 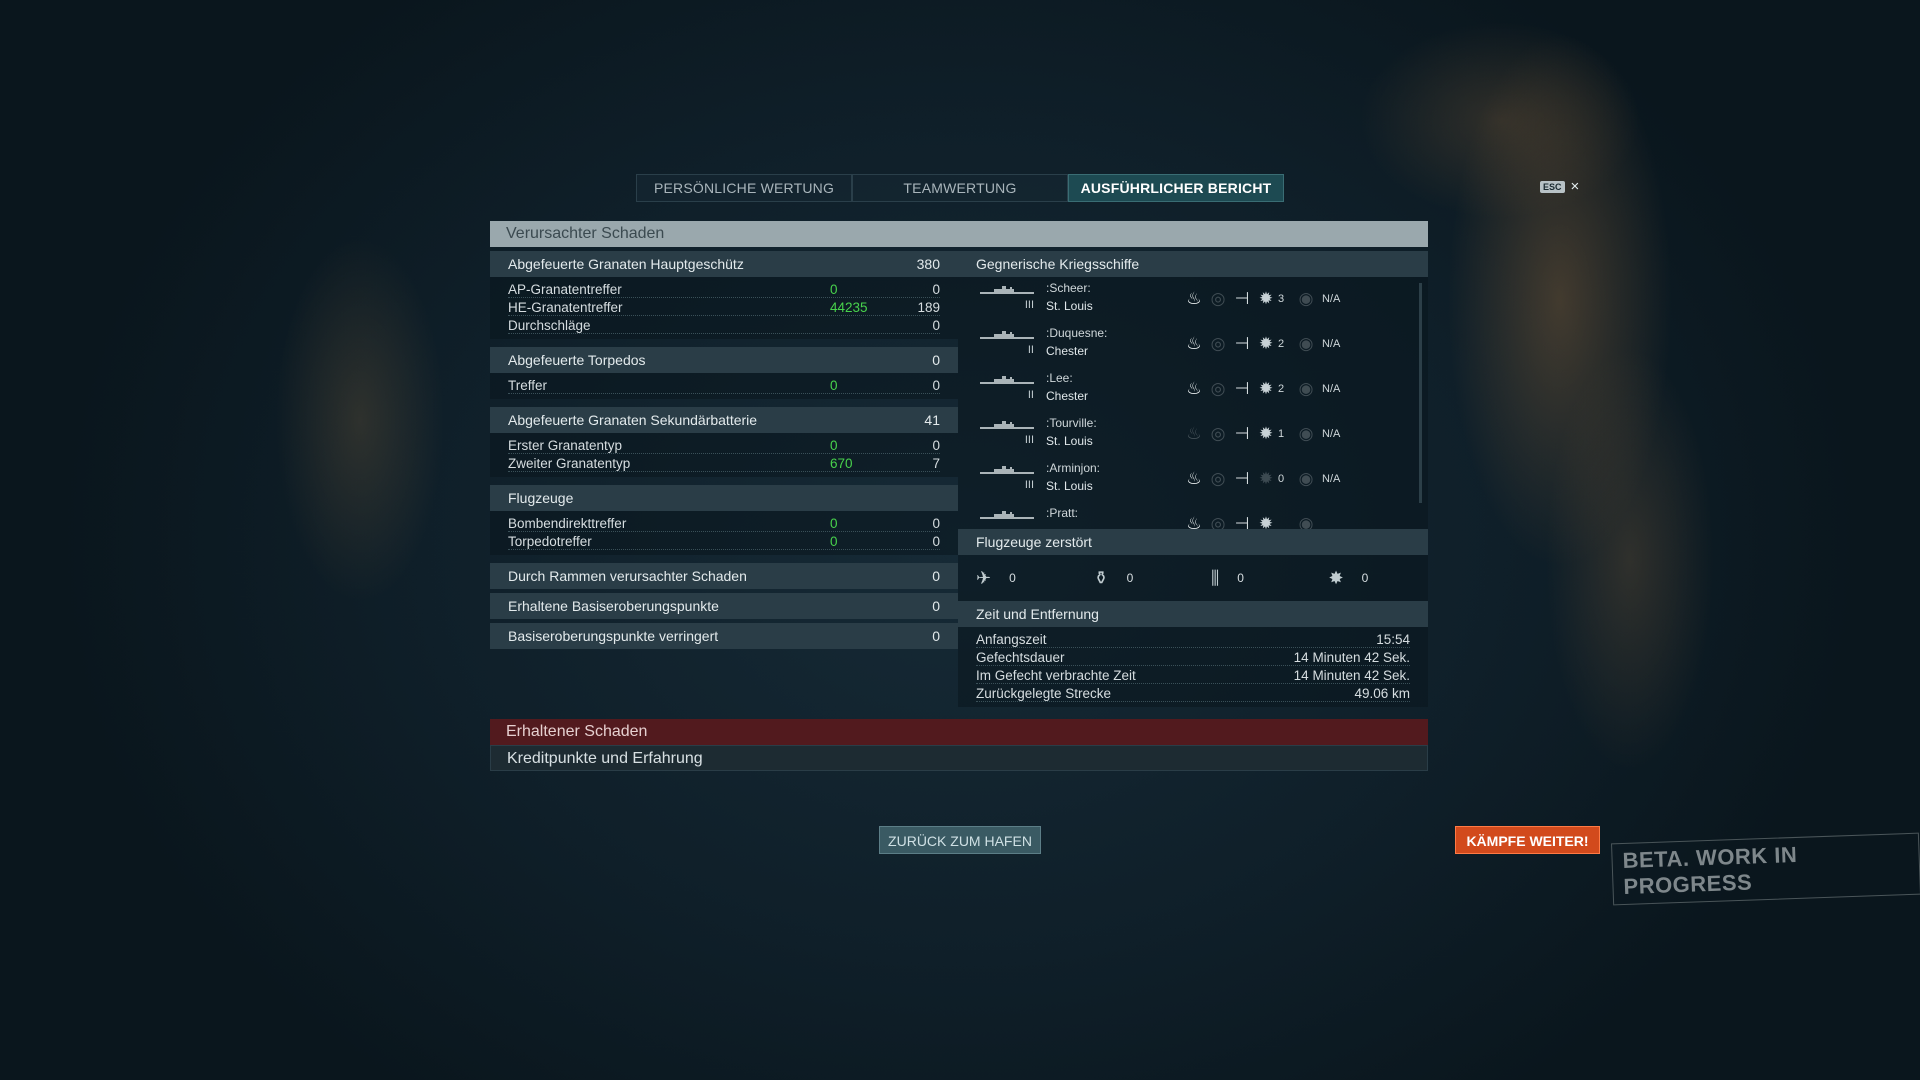 I want to click on capture-points-row: Erhaltene Basiseroberungspunkte 0, so click(x=724, y=606).